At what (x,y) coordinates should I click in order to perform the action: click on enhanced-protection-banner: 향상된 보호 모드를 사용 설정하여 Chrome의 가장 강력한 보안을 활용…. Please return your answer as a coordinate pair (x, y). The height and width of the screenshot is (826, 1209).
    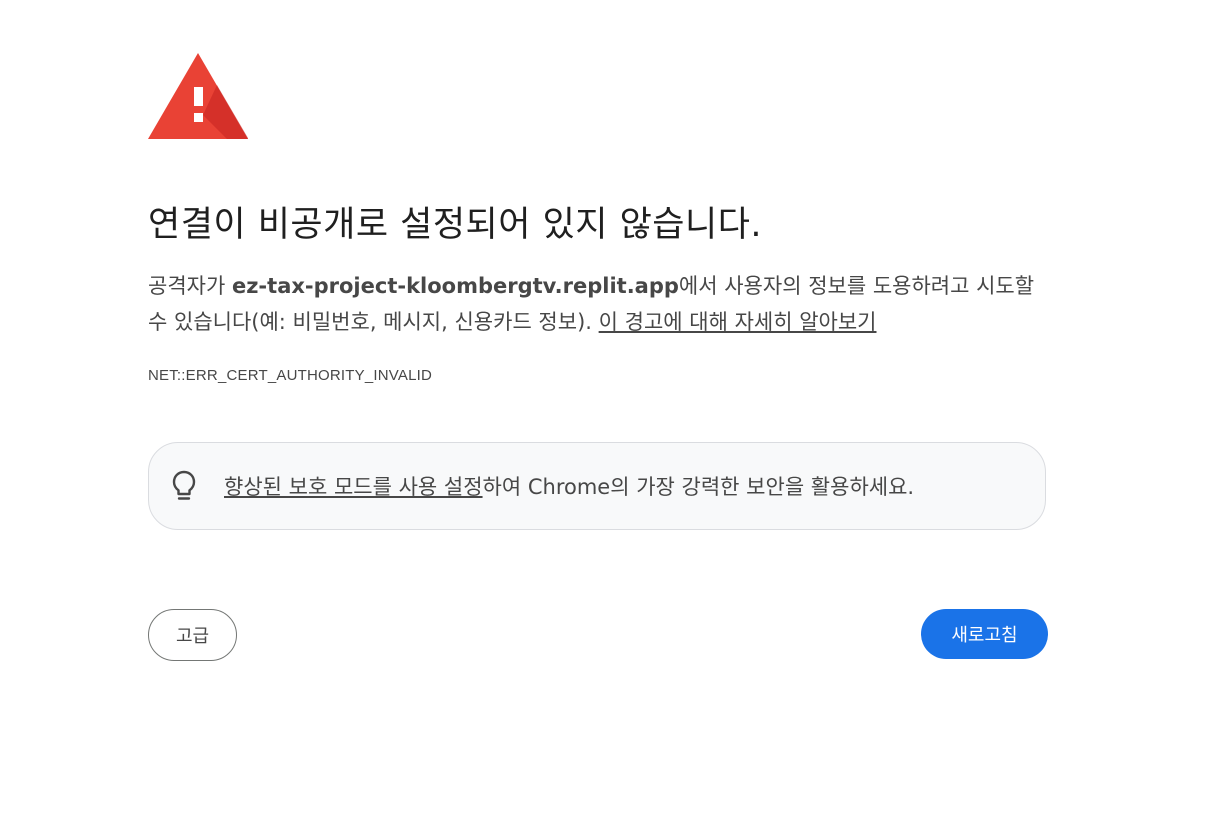
    Looking at the image, I should click on (597, 486).